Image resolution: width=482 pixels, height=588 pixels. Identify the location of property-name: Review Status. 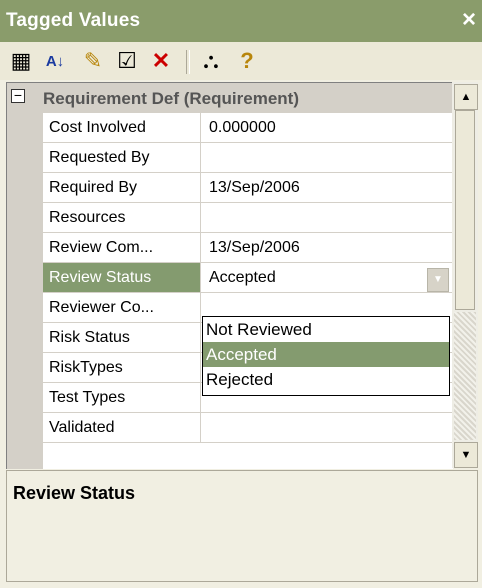
(122, 277).